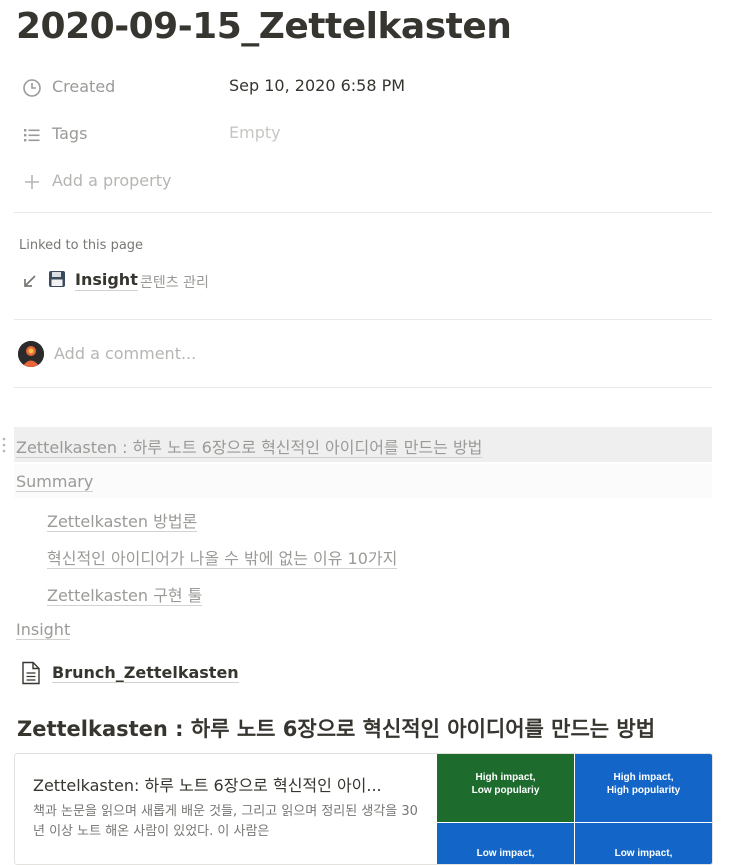 The image size is (745, 865). Describe the element at coordinates (32, 88) in the screenshot. I see `clock-icon` at that location.